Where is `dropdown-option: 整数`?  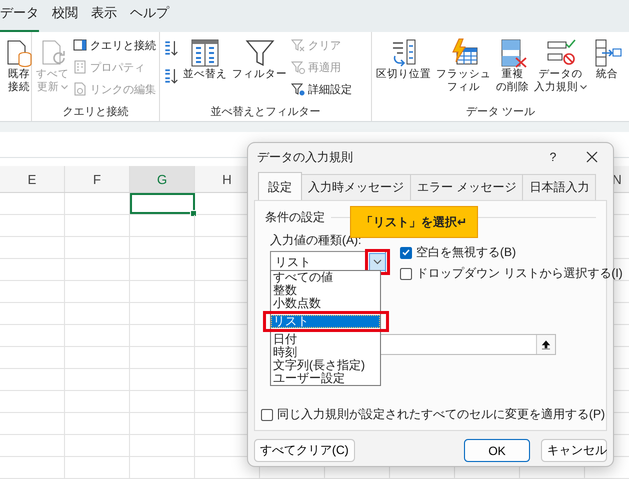 dropdown-option: 整数 is located at coordinates (325, 290).